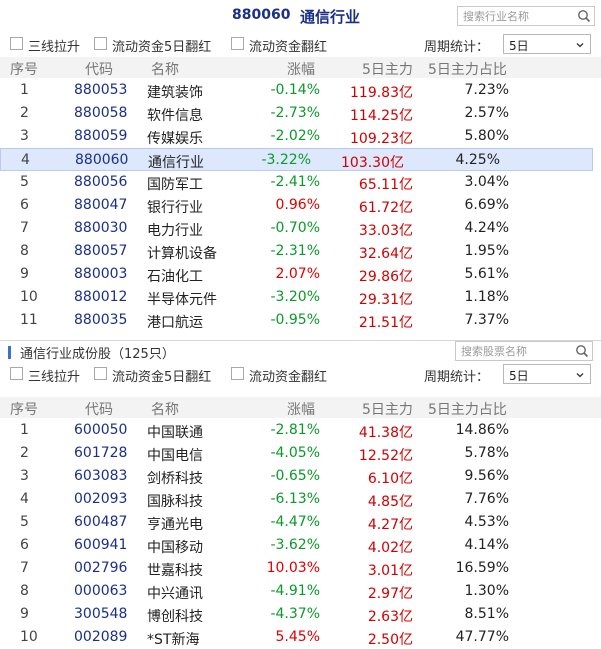  Describe the element at coordinates (295, 251) in the screenshot. I see `row-change: -2.31%` at that location.